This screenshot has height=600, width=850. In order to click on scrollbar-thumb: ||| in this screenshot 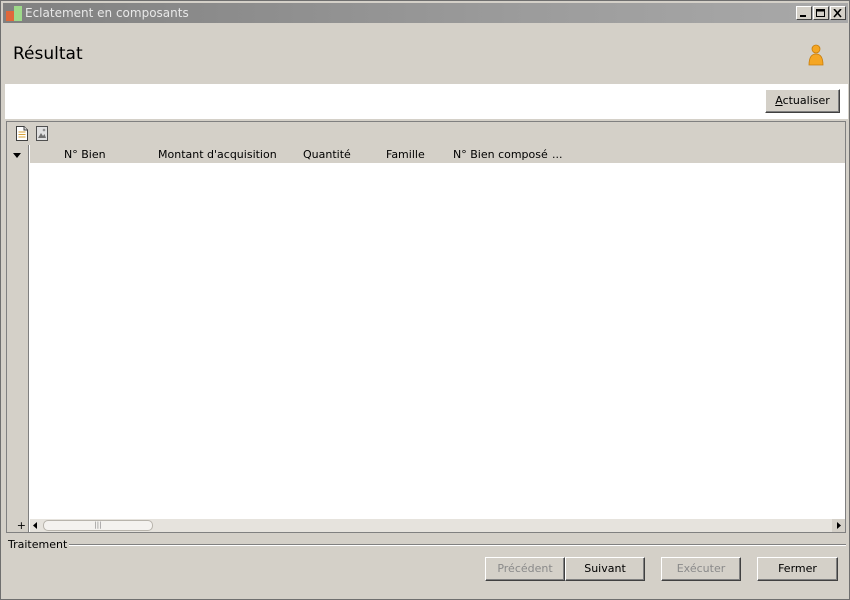, I will do `click(98, 525)`.